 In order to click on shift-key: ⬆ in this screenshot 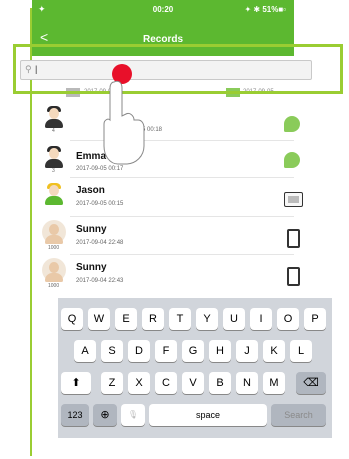, I will do `click(76, 383)`.